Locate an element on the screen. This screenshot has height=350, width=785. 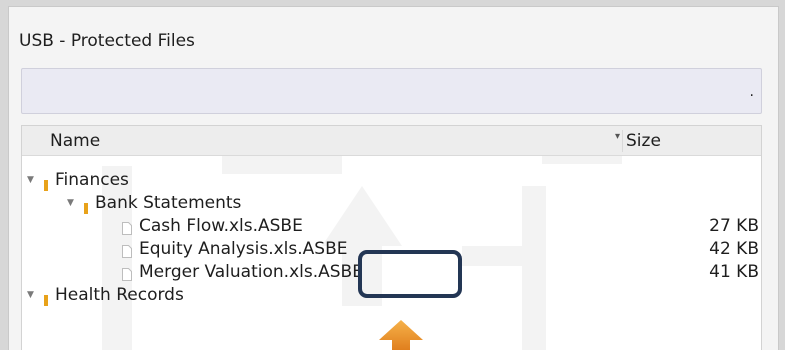
folder-label: Health Records is located at coordinates (119, 295).